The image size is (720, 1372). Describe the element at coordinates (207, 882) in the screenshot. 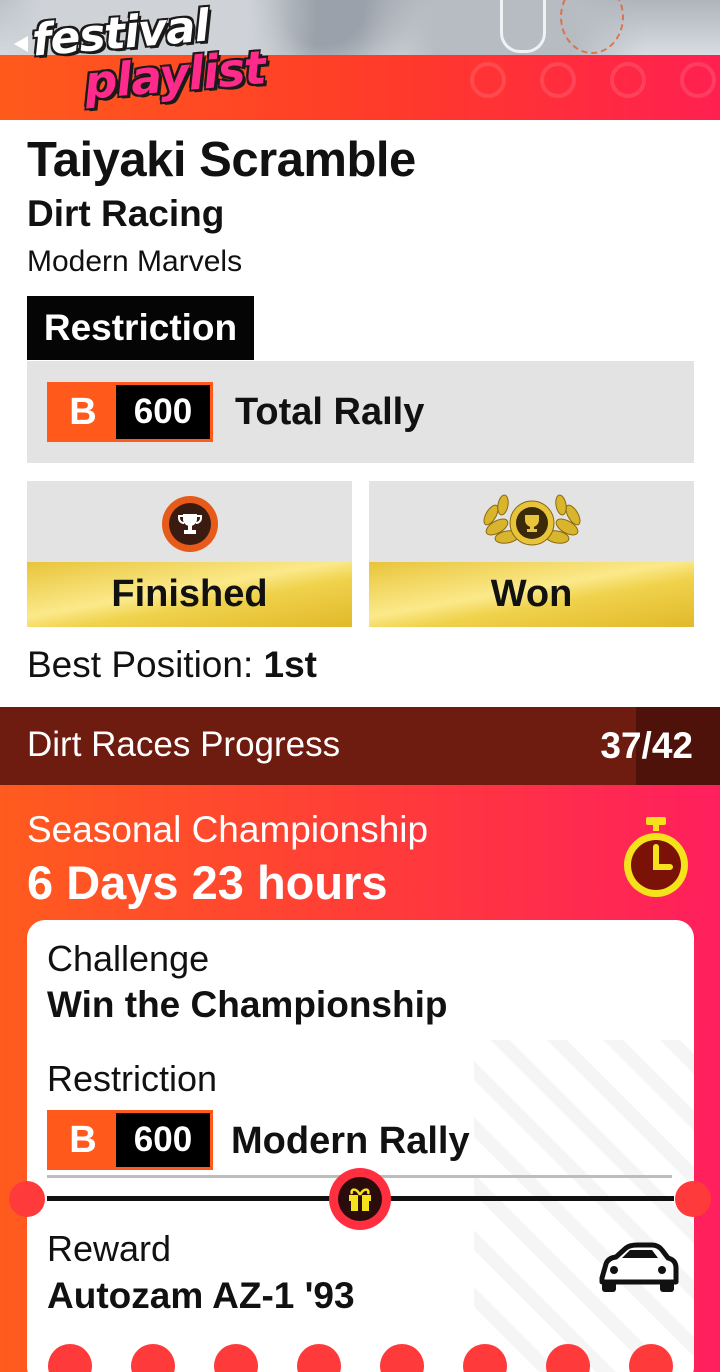

I see `championship-time-left: 6 Days 23 hours` at that location.